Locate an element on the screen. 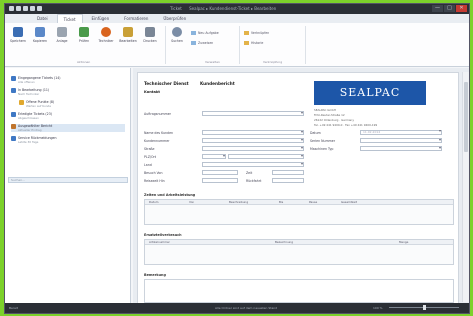 The width and height of the screenshot is (473, 316). reise-field is located at coordinates (220, 180).